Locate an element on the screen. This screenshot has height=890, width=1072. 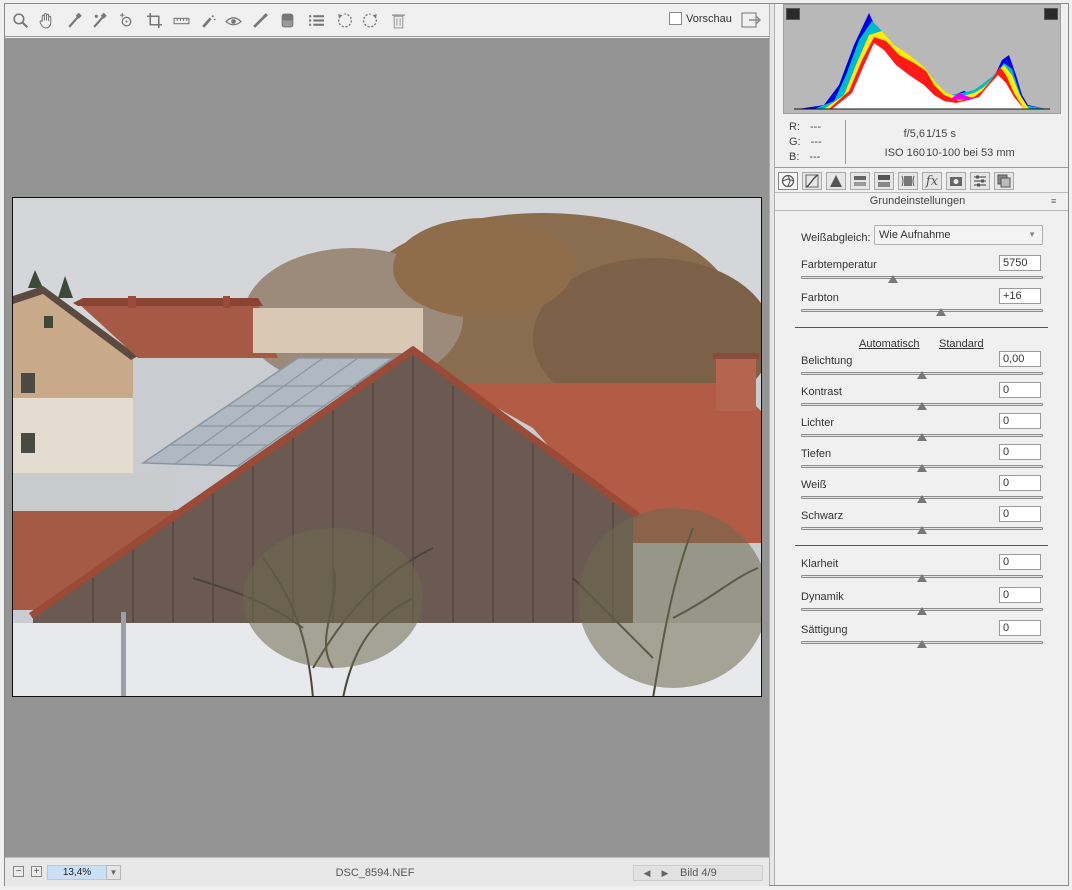
highlights-label: Lichter is located at coordinates (818, 423).